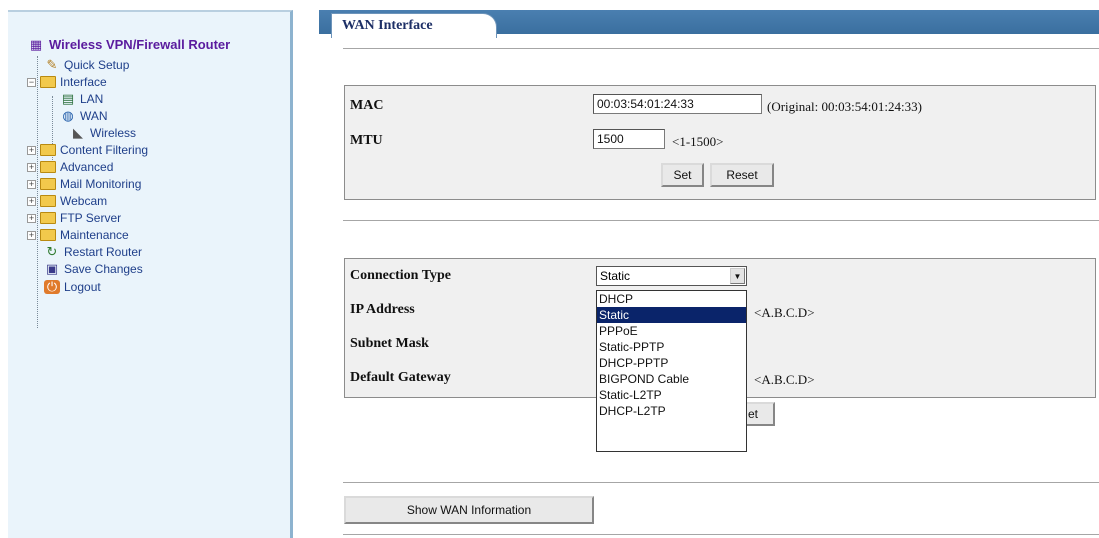  Describe the element at coordinates (94, 235) in the screenshot. I see `sidebar-item-label: Maintenance` at that location.